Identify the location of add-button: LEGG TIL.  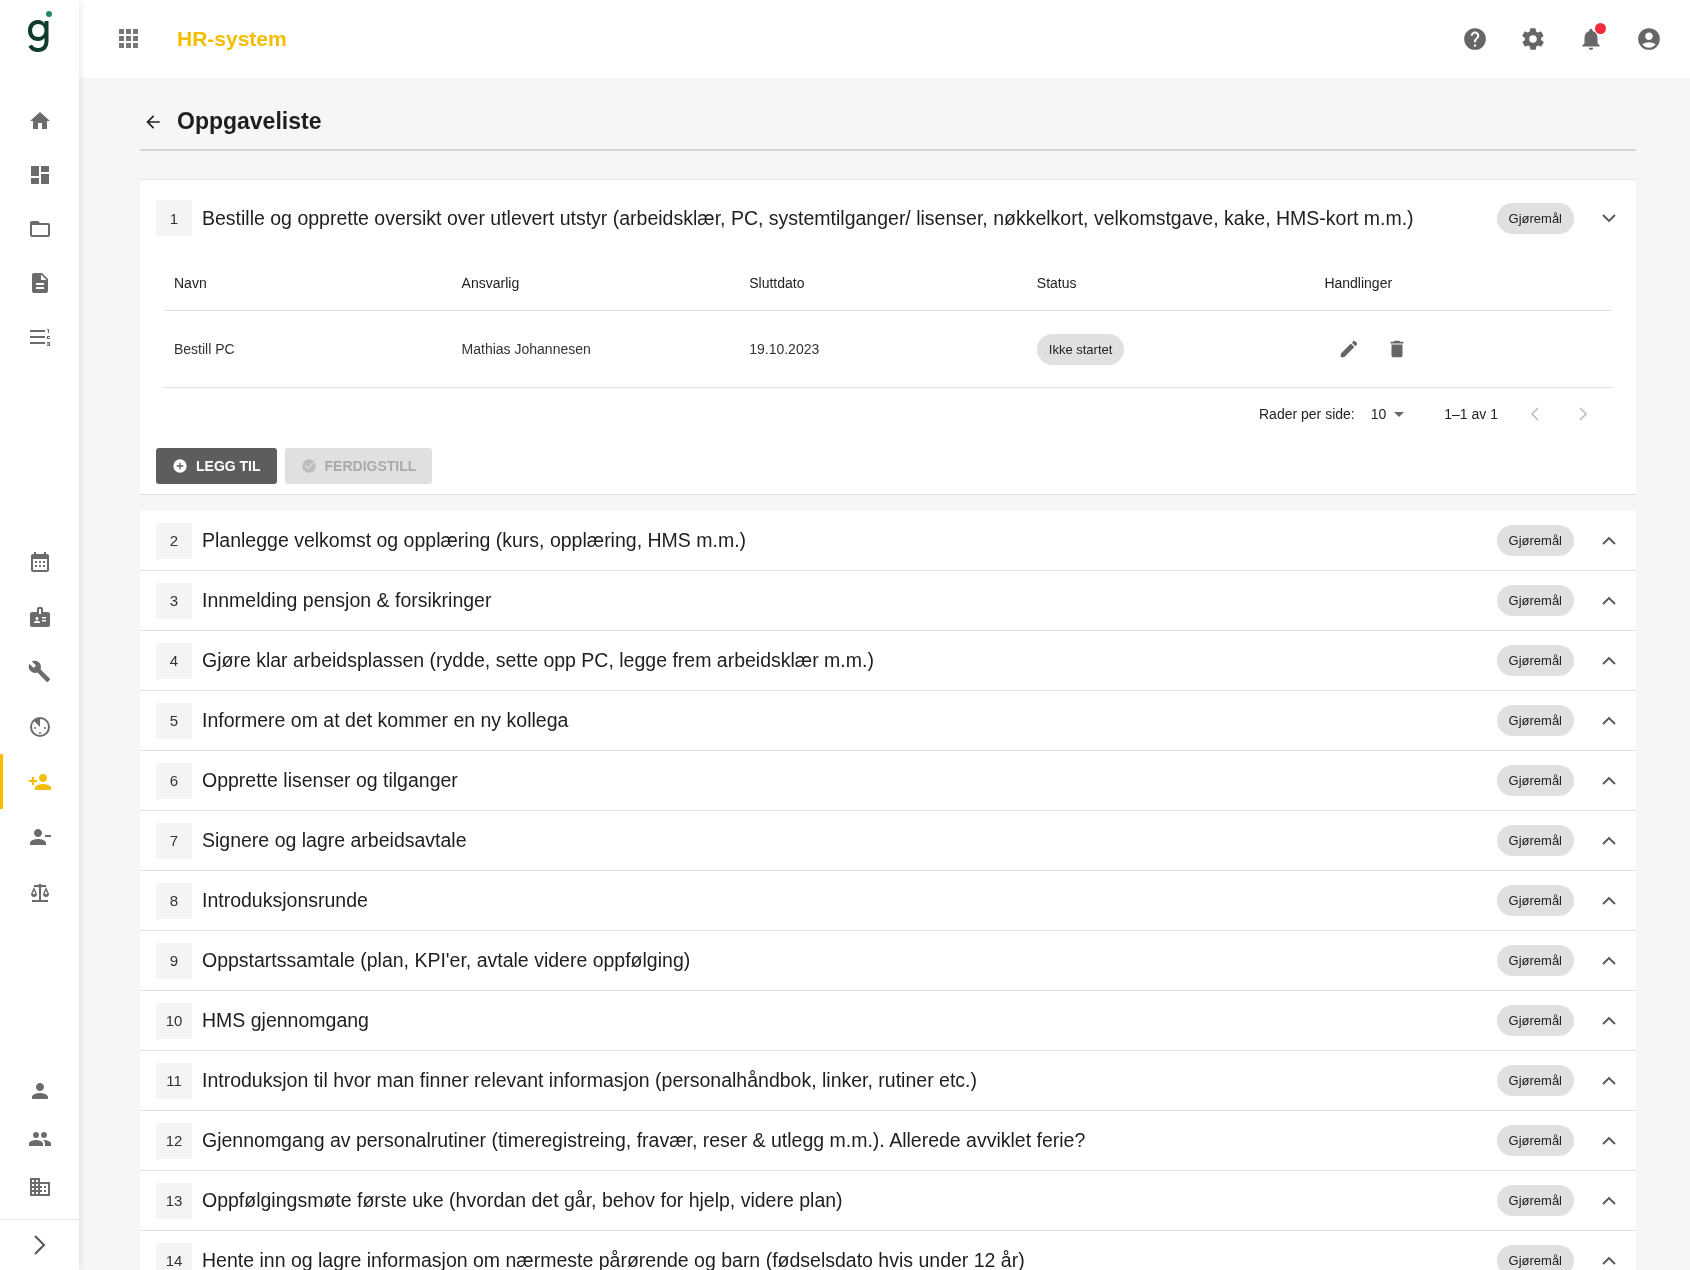
(216, 466).